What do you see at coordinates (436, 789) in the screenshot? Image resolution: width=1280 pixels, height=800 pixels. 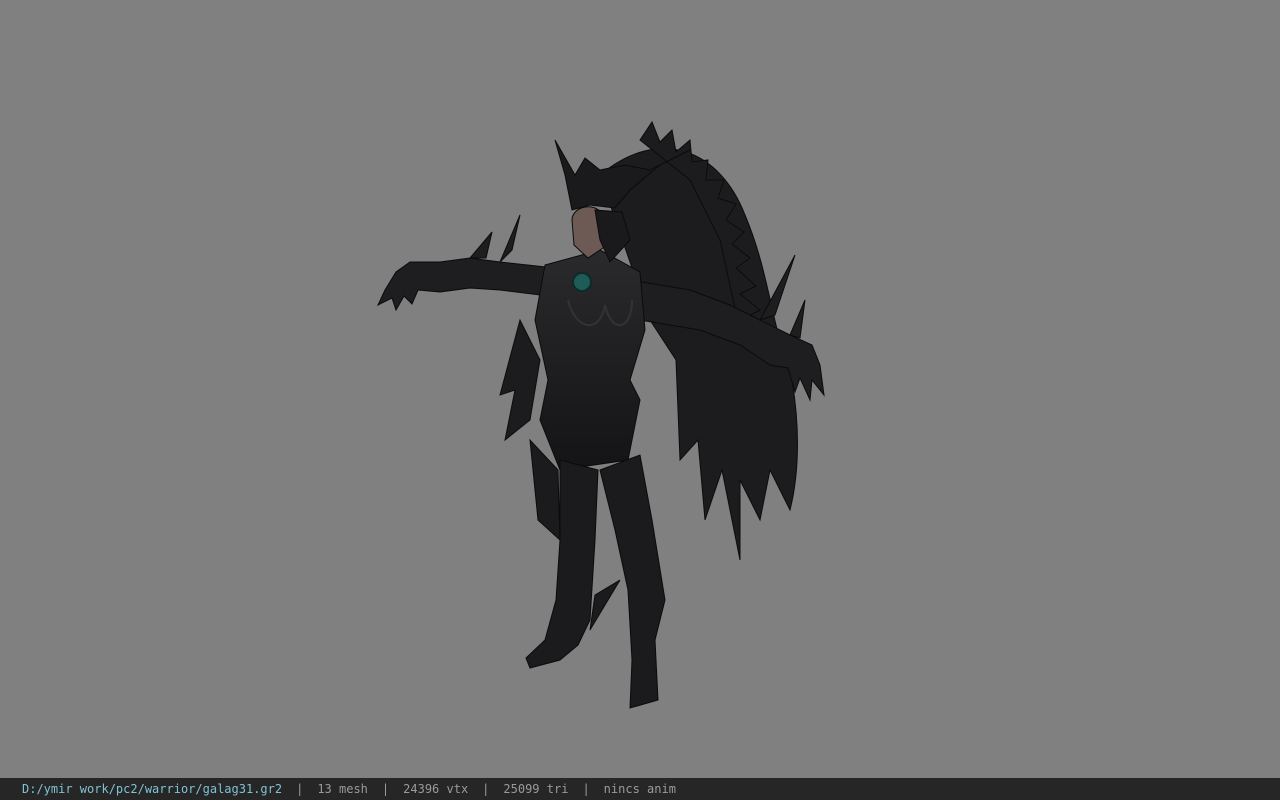 I see `vertex-count: 24396 vtx` at bounding box center [436, 789].